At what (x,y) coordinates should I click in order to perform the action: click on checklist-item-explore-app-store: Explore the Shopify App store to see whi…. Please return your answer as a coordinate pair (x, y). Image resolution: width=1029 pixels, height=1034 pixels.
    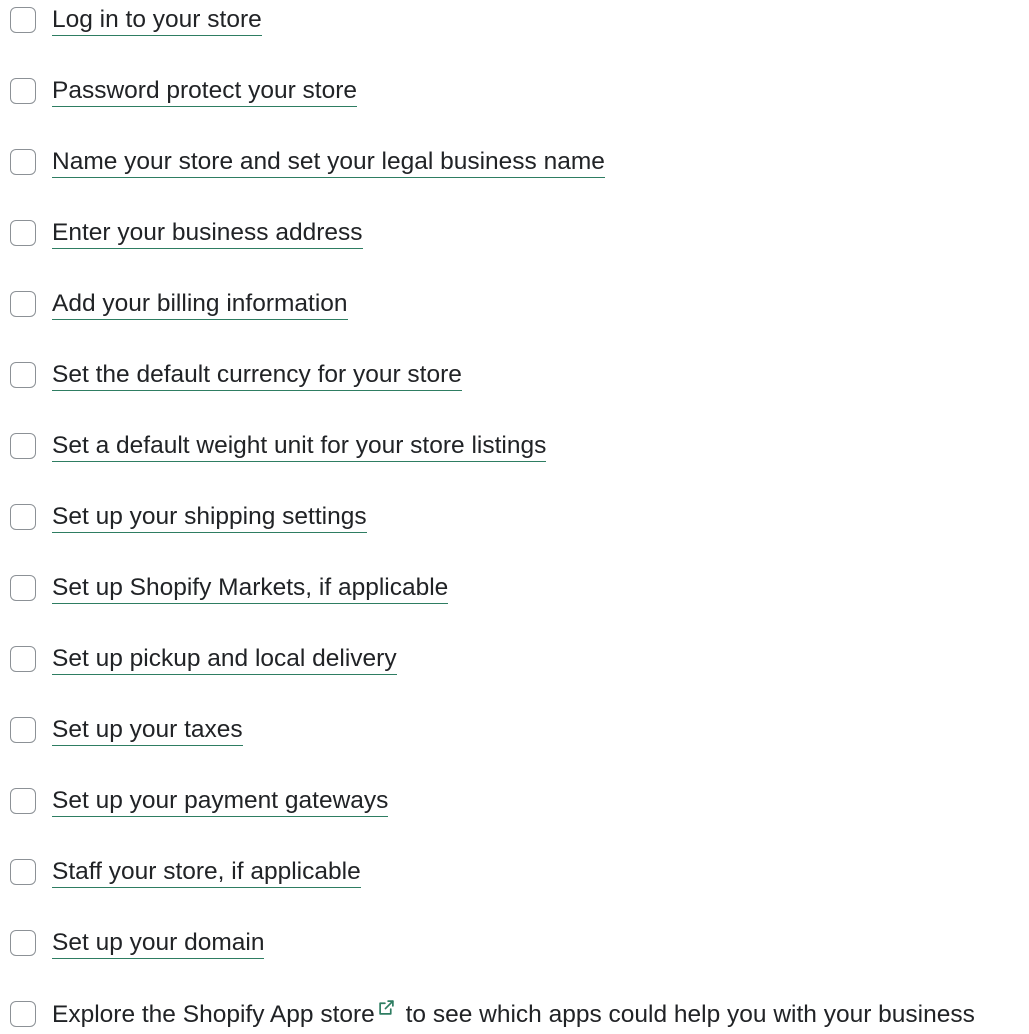
    Looking at the image, I should click on (514, 1014).